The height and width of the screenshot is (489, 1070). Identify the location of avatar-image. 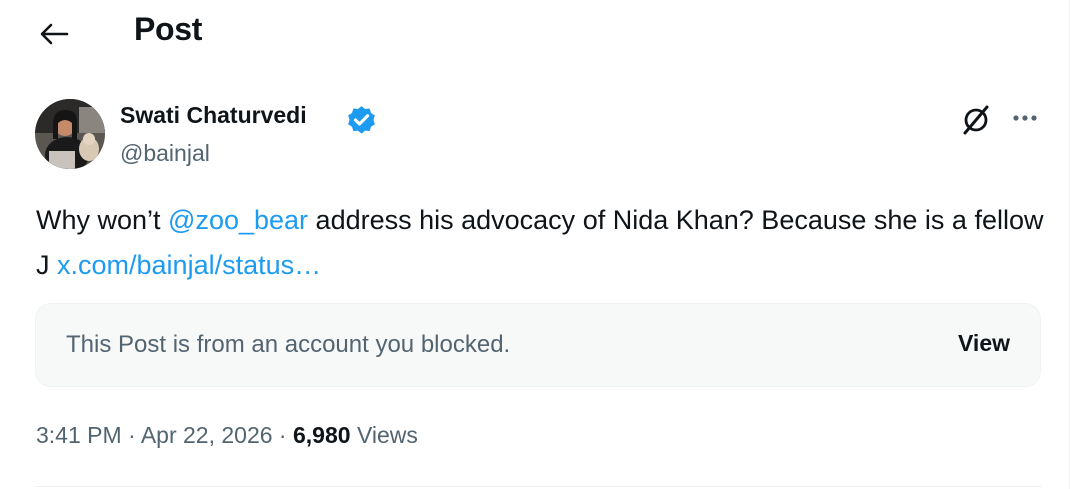
(70, 134).